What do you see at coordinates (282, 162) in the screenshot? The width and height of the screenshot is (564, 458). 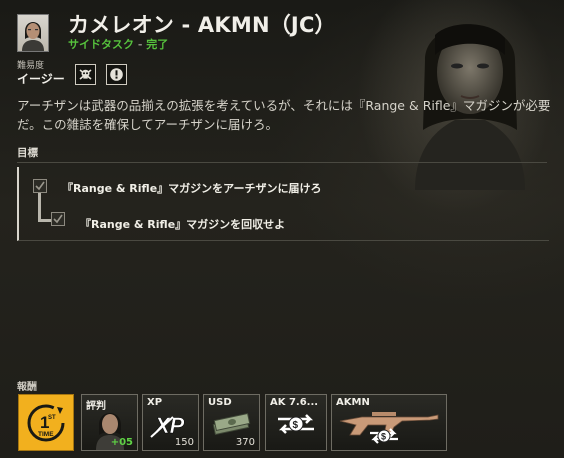 I see `objectives-divider` at bounding box center [282, 162].